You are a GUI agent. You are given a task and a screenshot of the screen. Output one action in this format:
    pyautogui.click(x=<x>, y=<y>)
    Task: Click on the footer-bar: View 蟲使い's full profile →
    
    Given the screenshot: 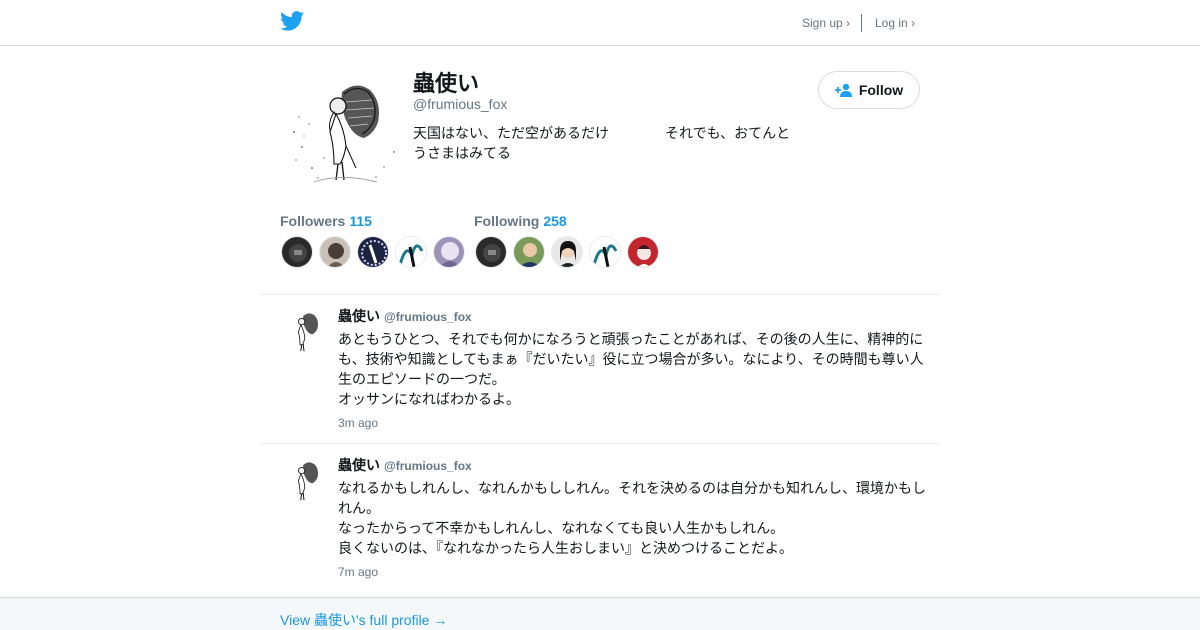 What is the action you would take?
    pyautogui.click(x=600, y=613)
    